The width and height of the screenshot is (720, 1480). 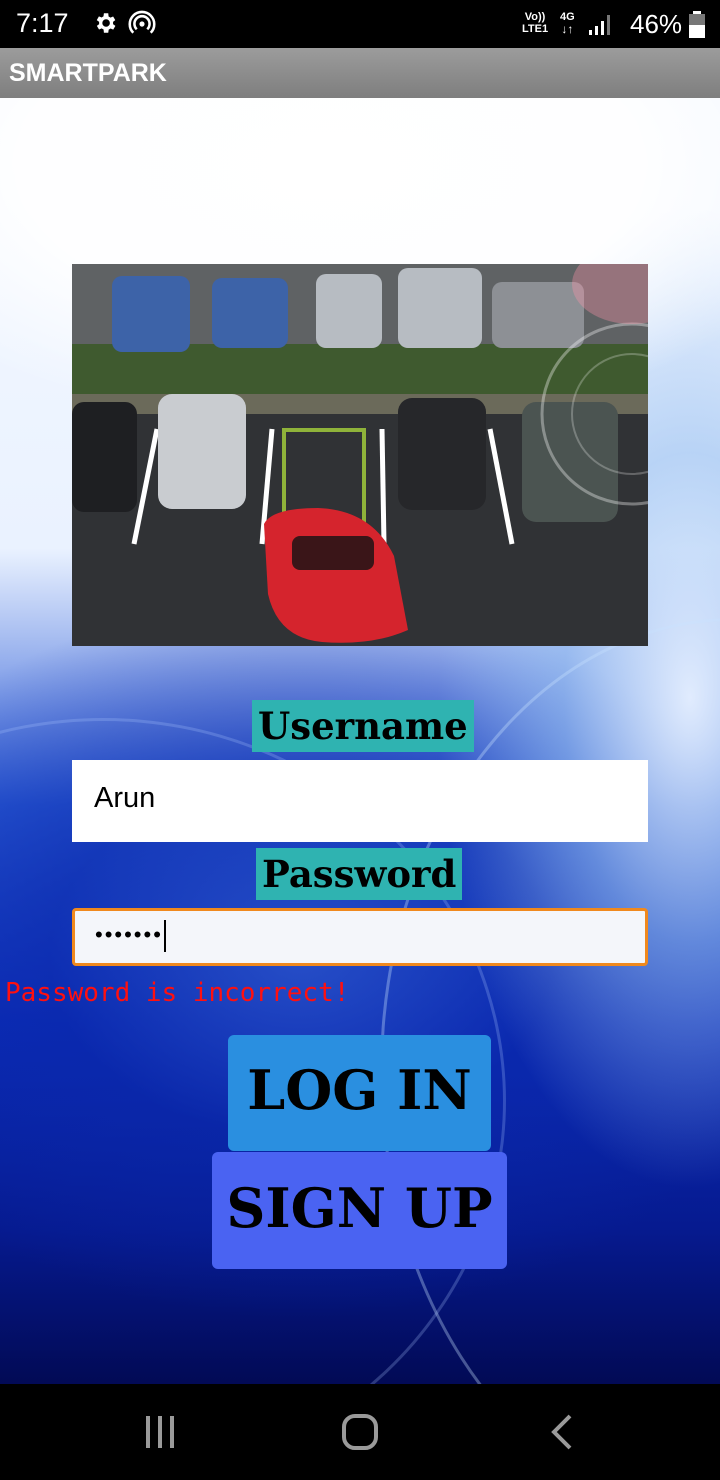 I want to click on back-icon, so click(x=561, y=1432).